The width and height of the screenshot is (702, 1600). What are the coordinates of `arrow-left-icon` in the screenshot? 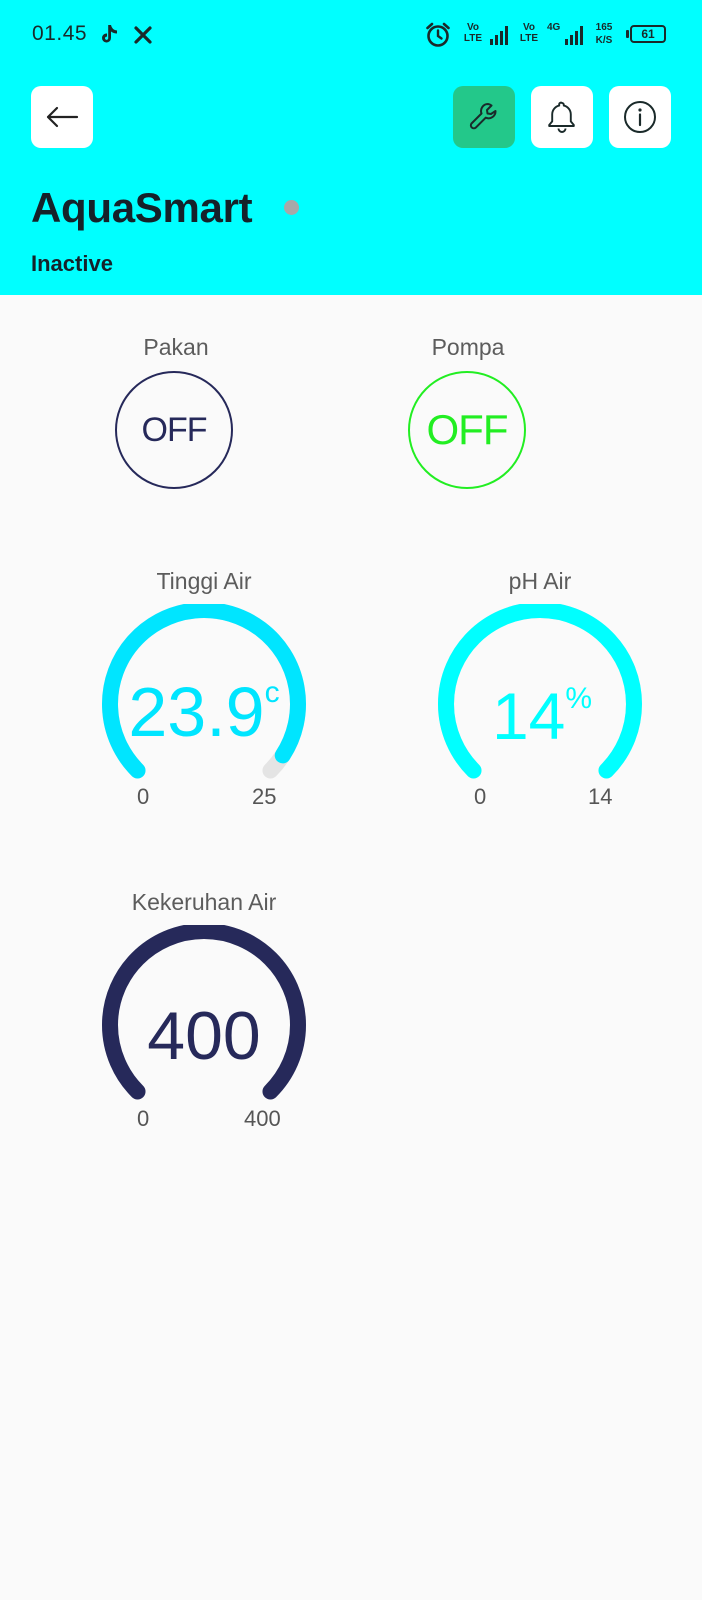 It's located at (62, 117).